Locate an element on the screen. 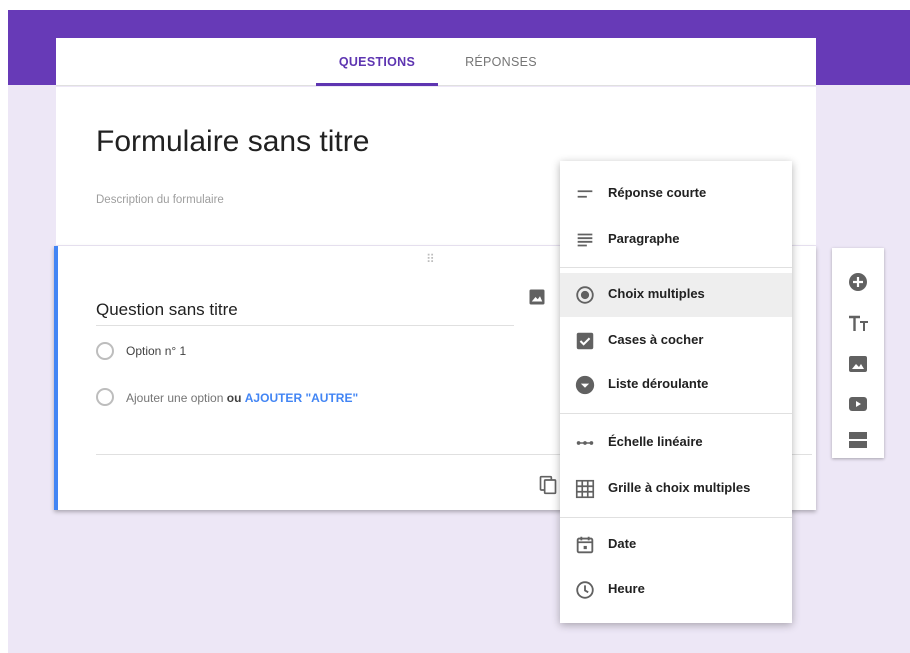  active-question-indicator is located at coordinates (56, 378).